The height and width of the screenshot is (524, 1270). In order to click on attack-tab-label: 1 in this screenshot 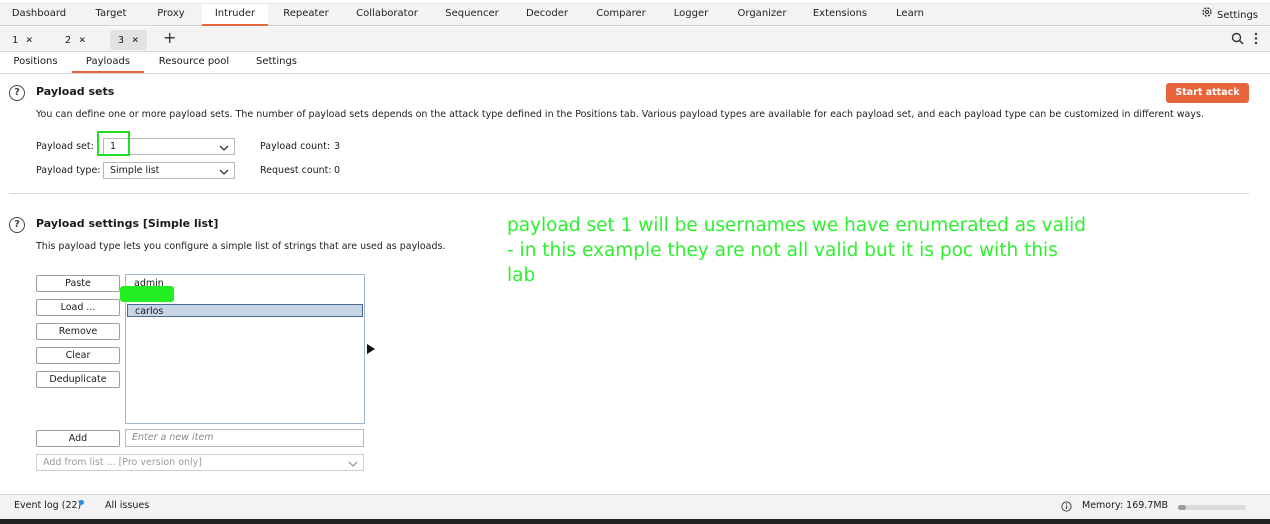, I will do `click(15, 40)`.